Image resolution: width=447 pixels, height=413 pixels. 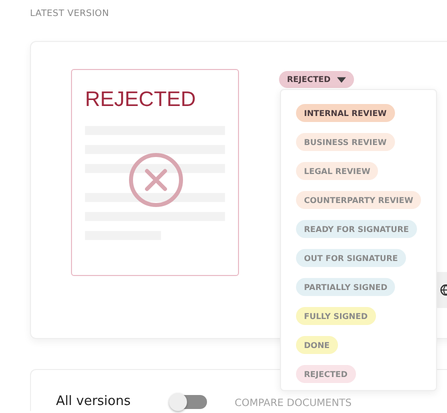 I want to click on status-option: READY FOR SIGNATURE, so click(x=356, y=229).